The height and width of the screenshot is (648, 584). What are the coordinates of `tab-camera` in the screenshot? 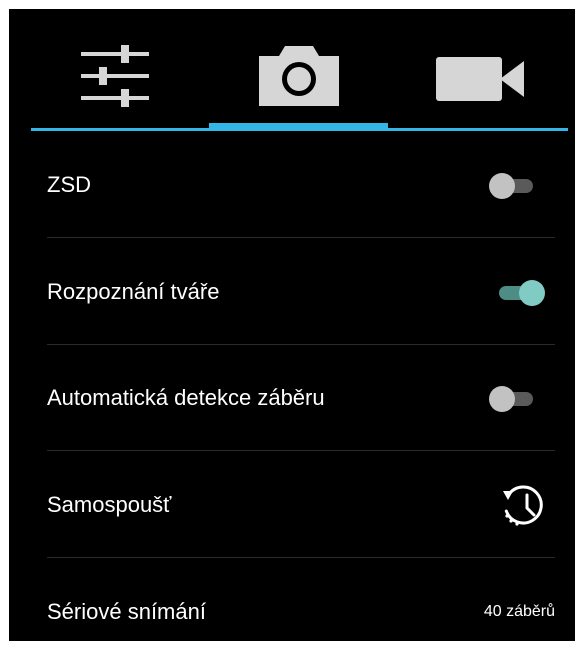 It's located at (298, 70).